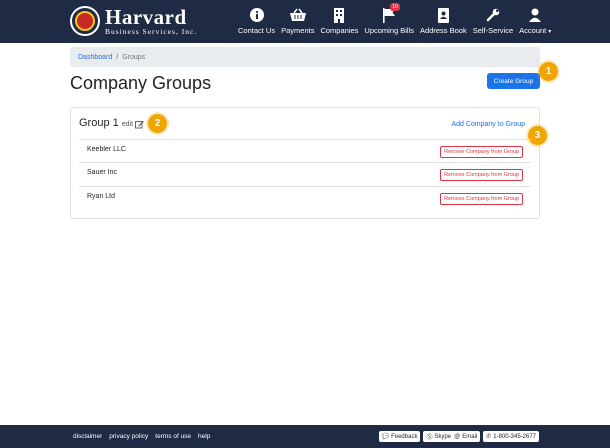 Image resolution: width=610 pixels, height=448 pixels. Describe the element at coordinates (489, 437) in the screenshot. I see `phone-icon: ✆` at that location.